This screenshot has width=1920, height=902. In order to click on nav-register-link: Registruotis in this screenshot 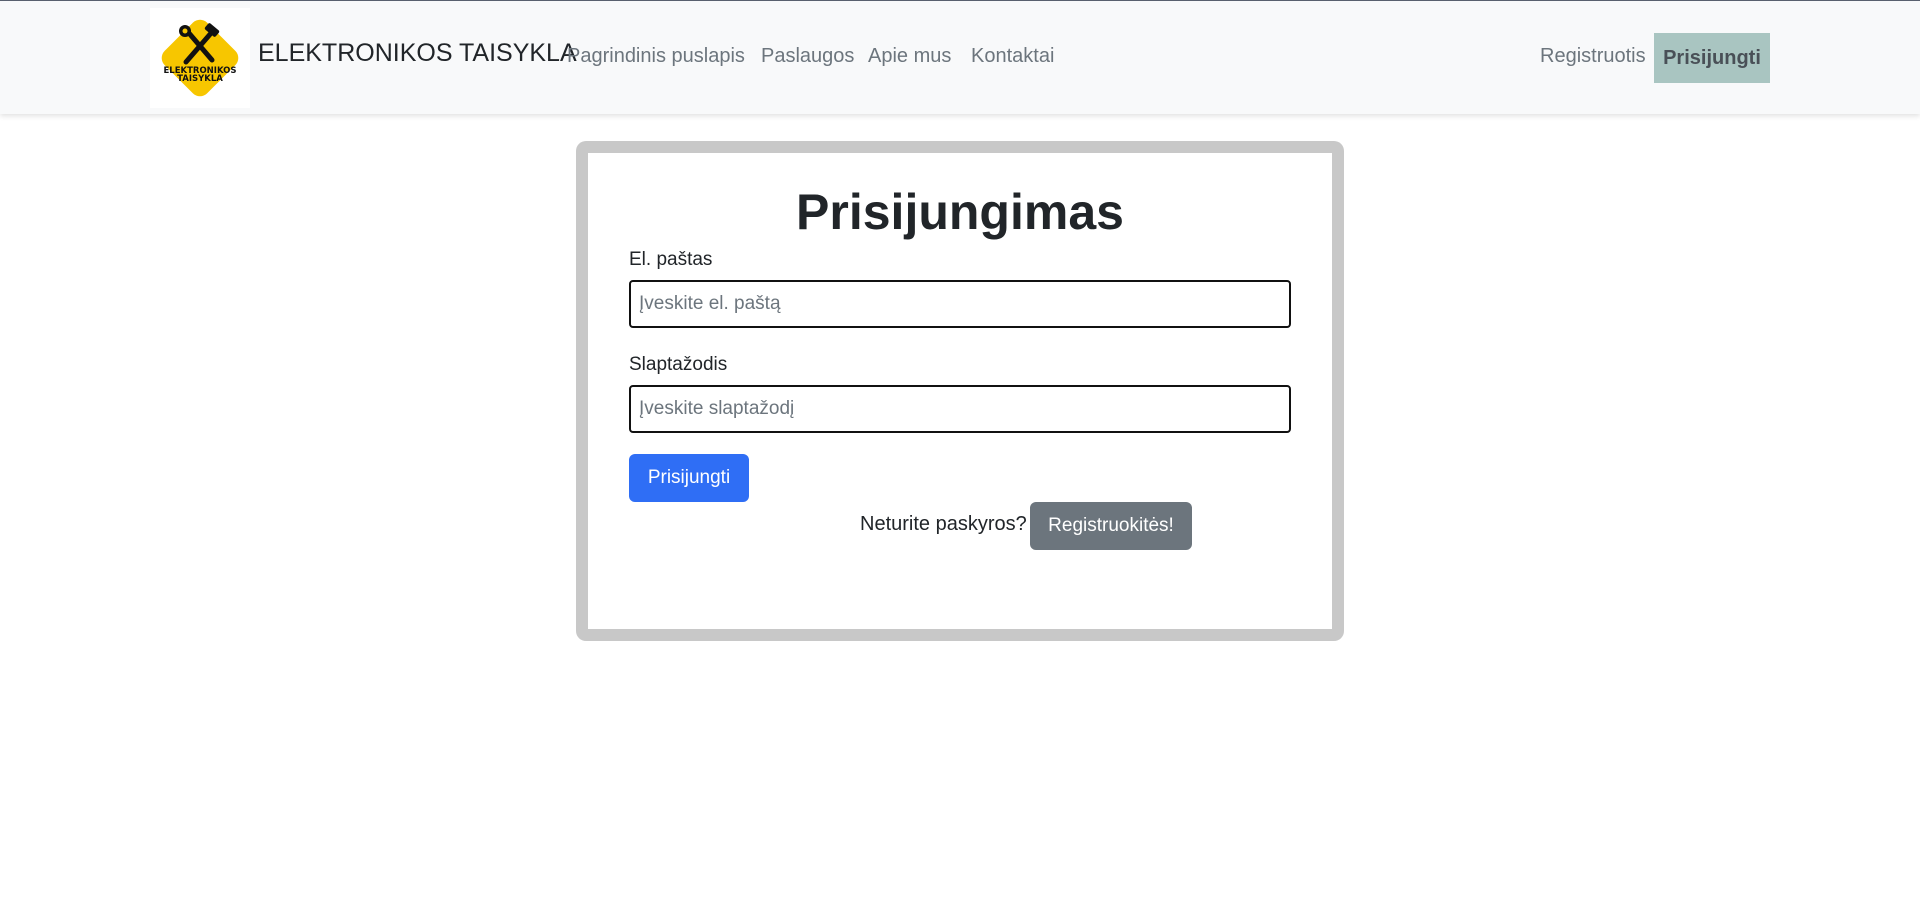, I will do `click(1593, 56)`.